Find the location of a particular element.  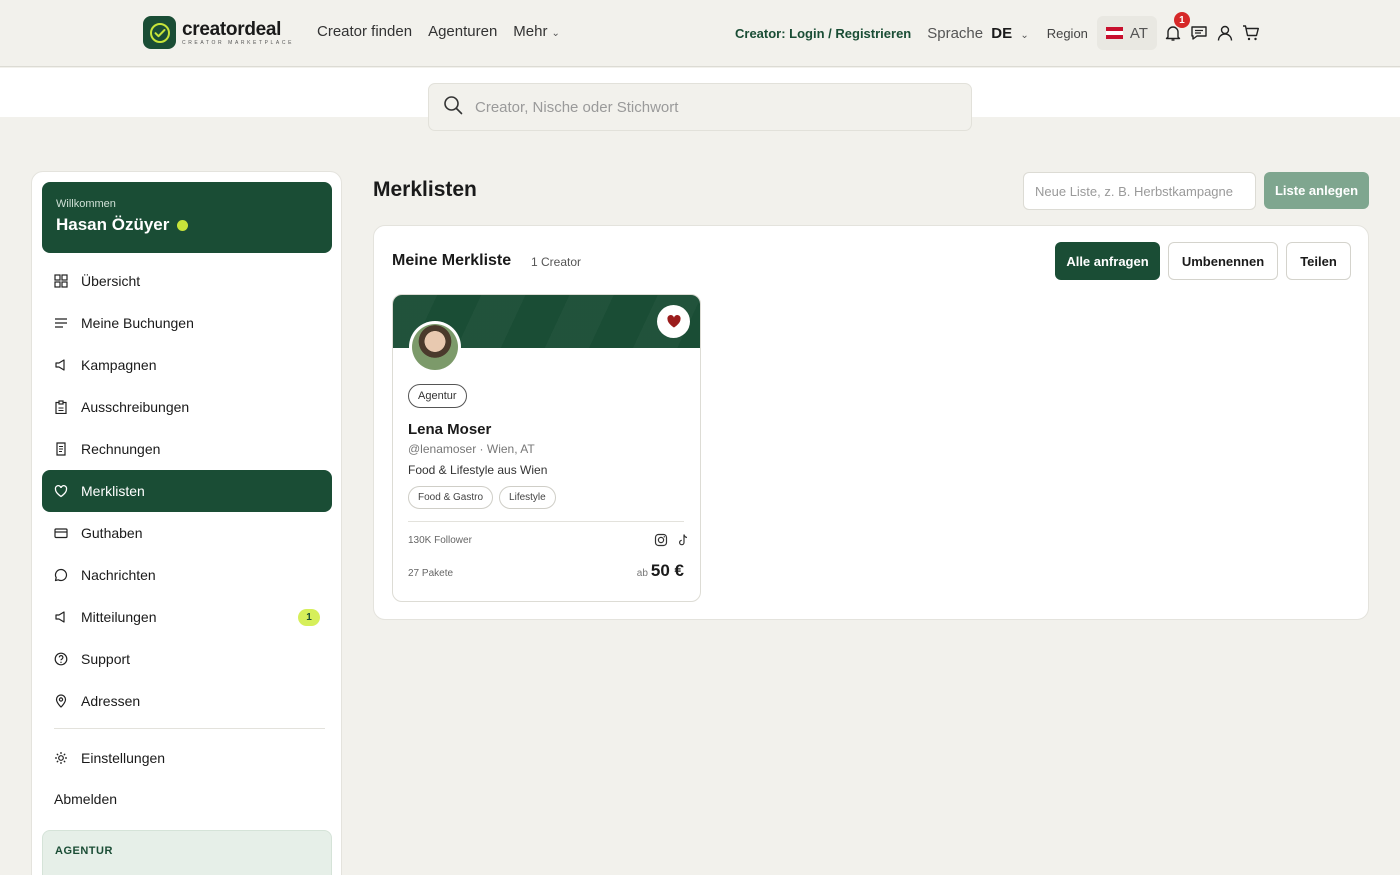

request-all-button: Alle anfragen is located at coordinates (1107, 261).